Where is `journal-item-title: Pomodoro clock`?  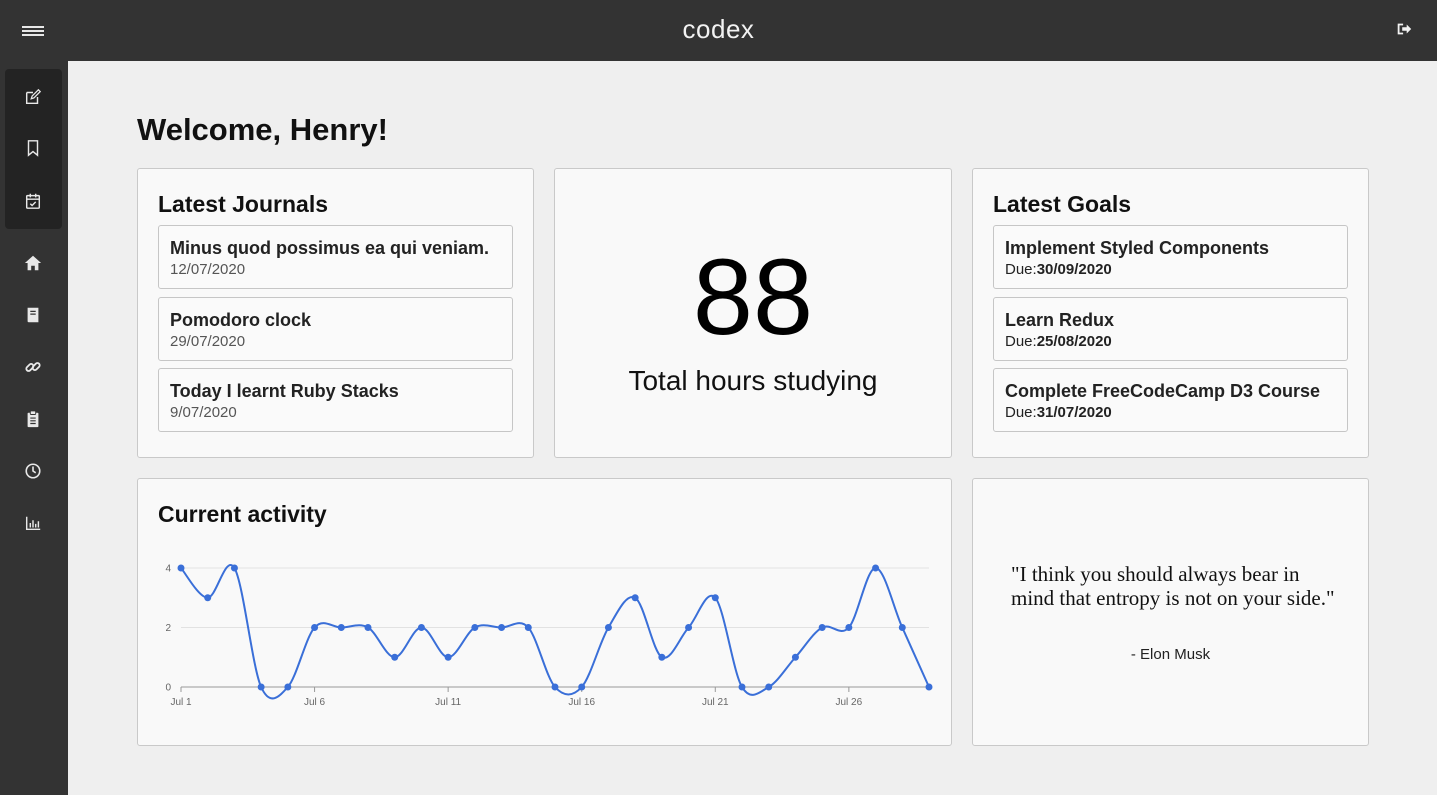
journal-item-title: Pomodoro clock is located at coordinates (241, 320).